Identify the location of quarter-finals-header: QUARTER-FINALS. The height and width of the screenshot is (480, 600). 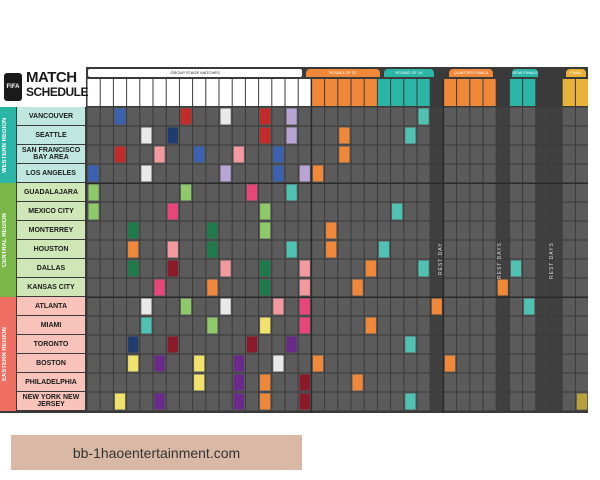
(471, 73).